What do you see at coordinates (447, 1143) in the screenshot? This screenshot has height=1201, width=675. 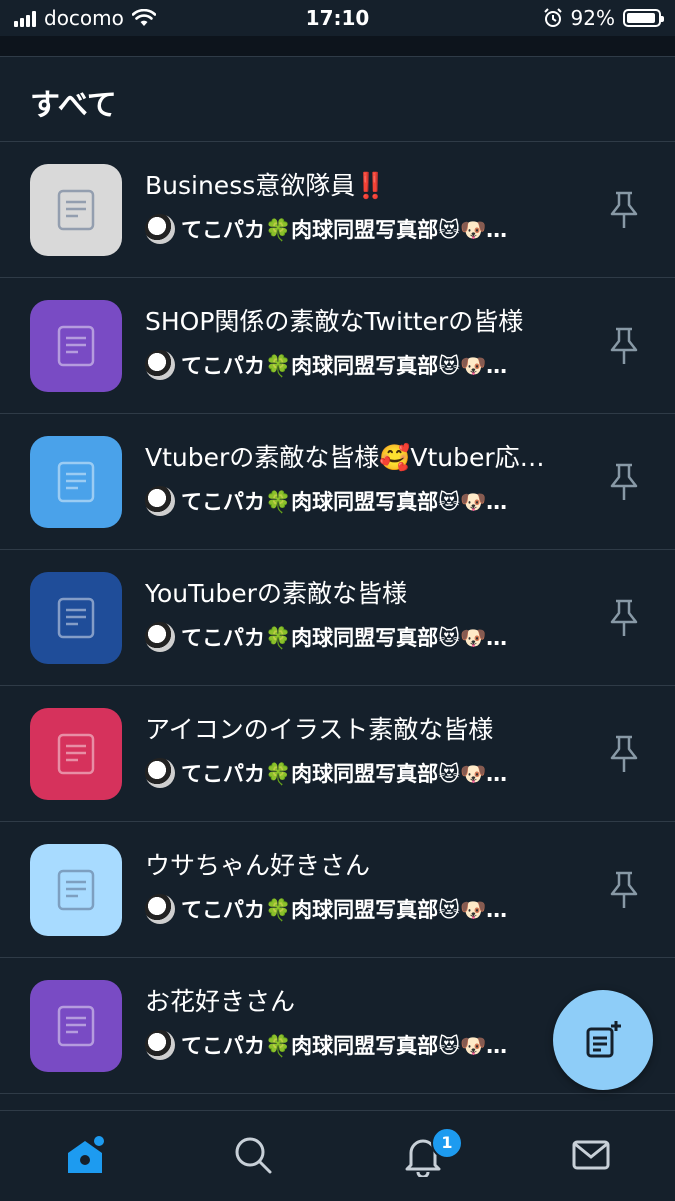 I see `notification-badge: 1` at bounding box center [447, 1143].